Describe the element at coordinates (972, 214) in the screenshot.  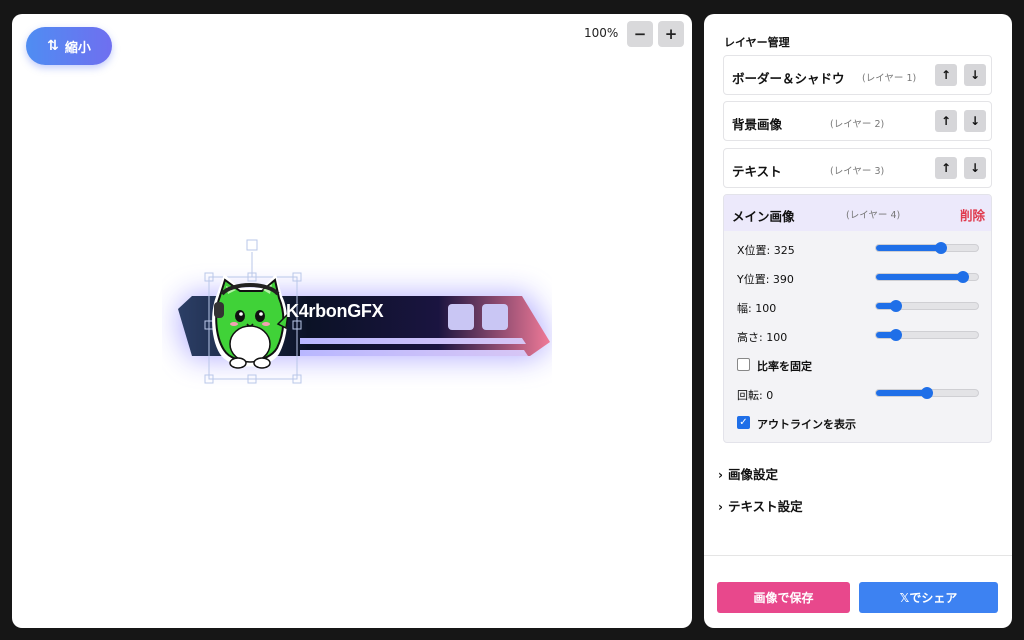
I see `delete-layer-button: 削除` at that location.